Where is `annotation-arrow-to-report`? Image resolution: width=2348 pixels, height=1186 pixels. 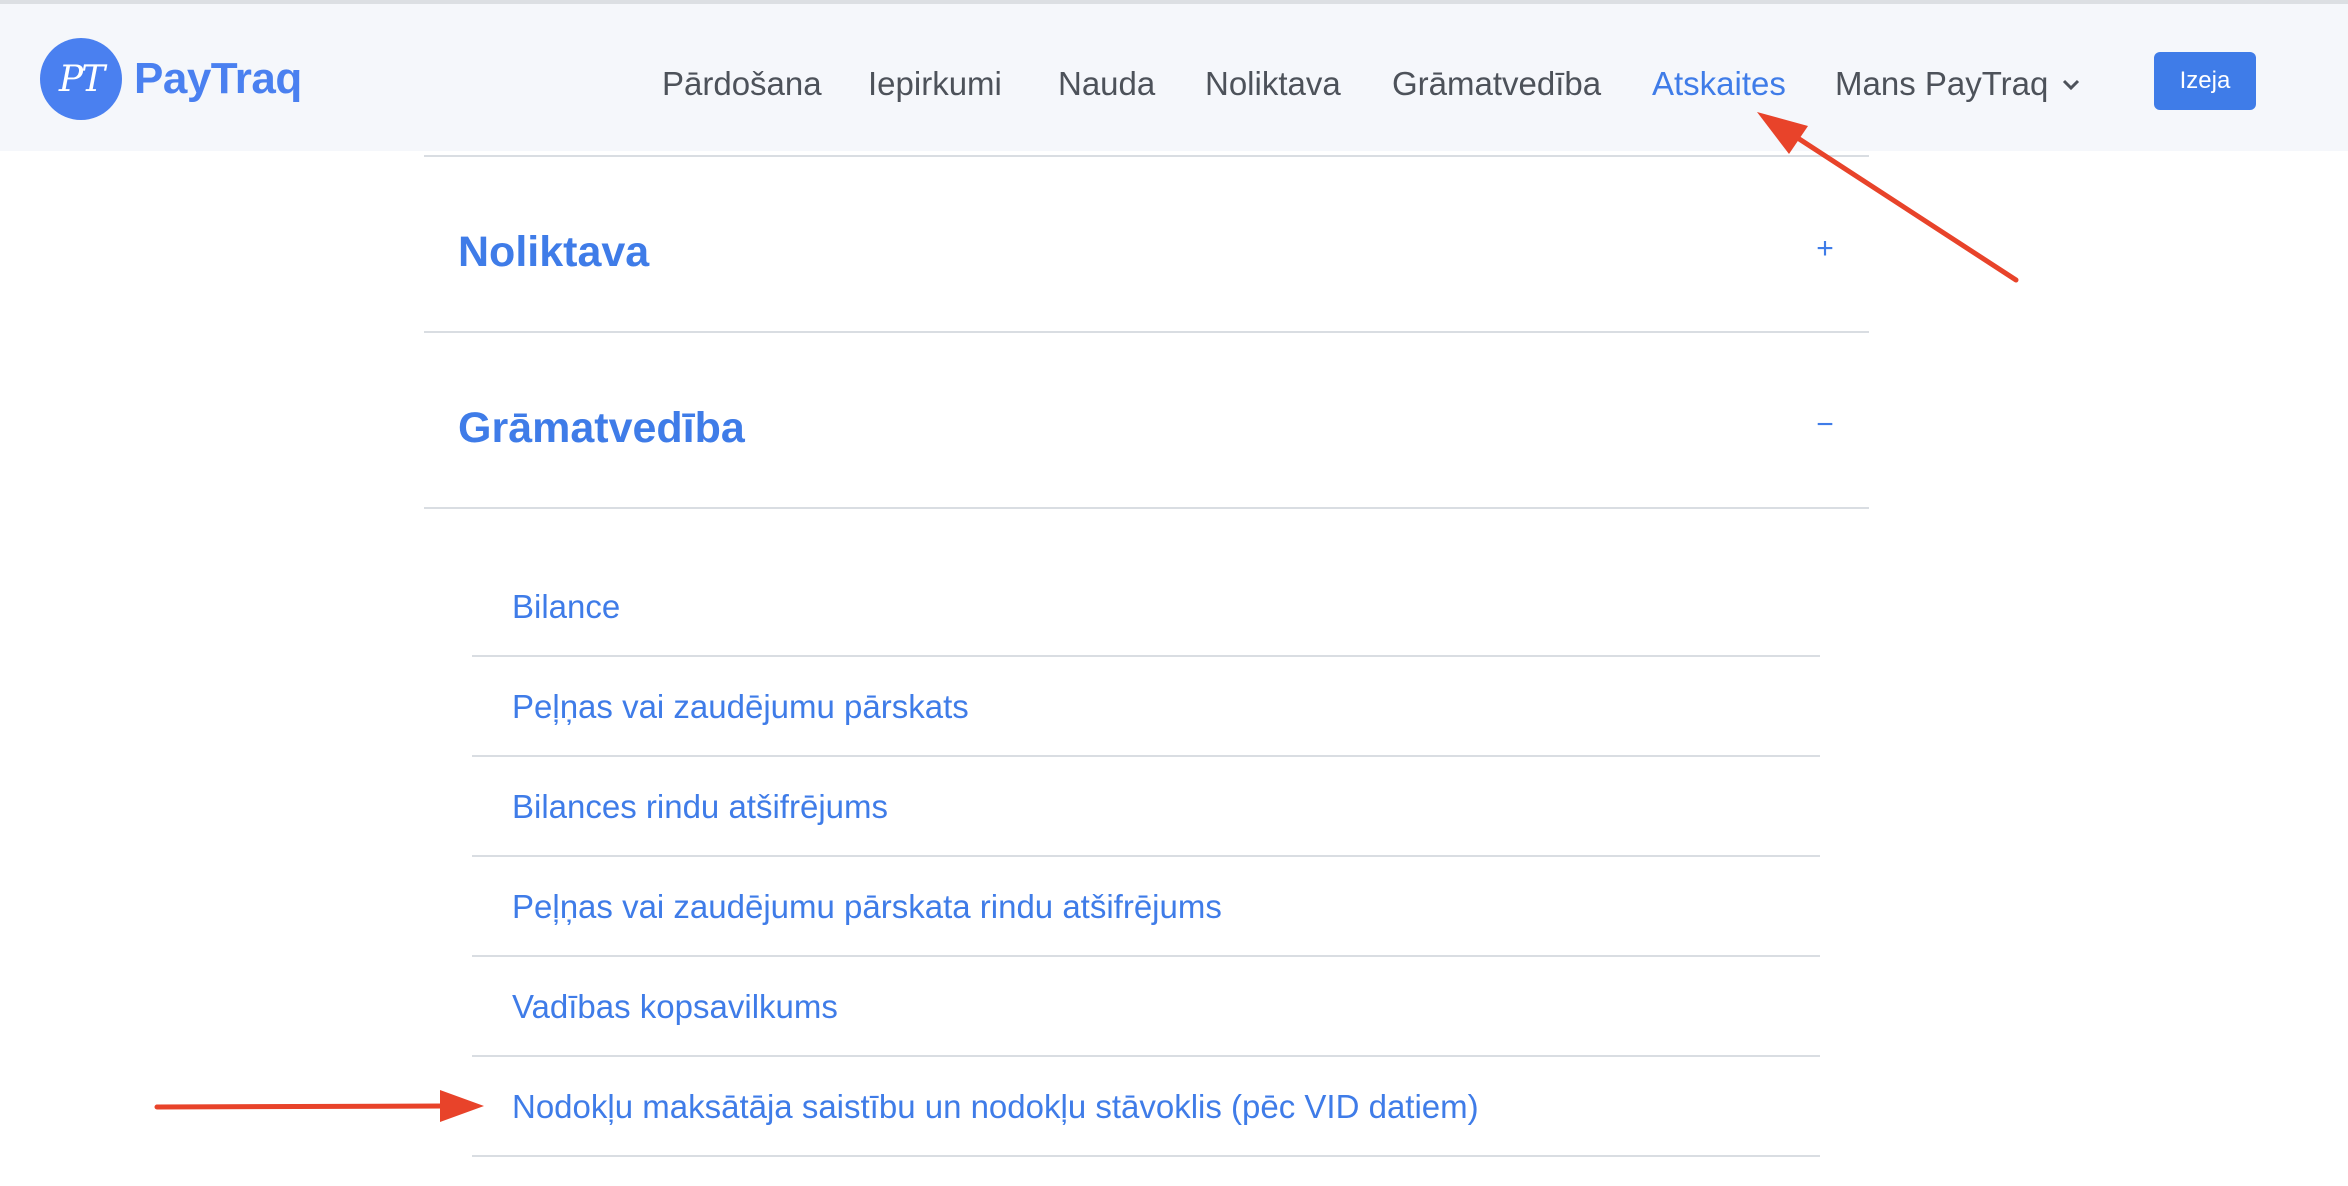
annotation-arrow-to-report is located at coordinates (319, 1106).